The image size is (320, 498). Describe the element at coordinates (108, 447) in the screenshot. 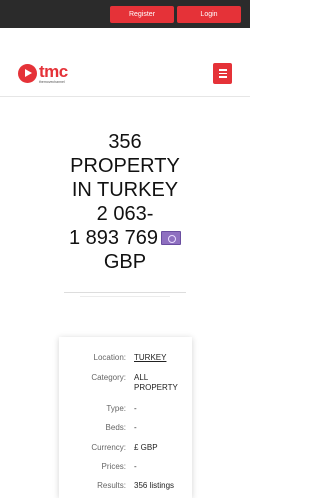

I see `currency-label: Currency:` at that location.